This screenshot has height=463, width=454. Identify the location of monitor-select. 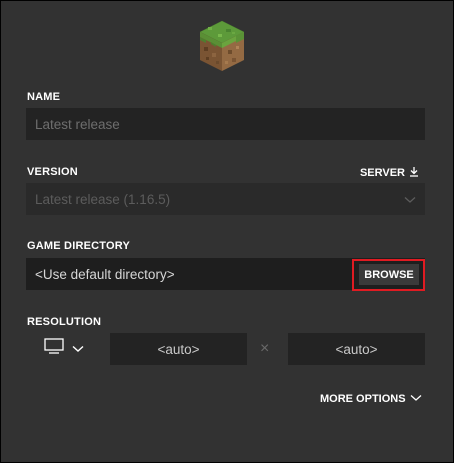
(64, 348).